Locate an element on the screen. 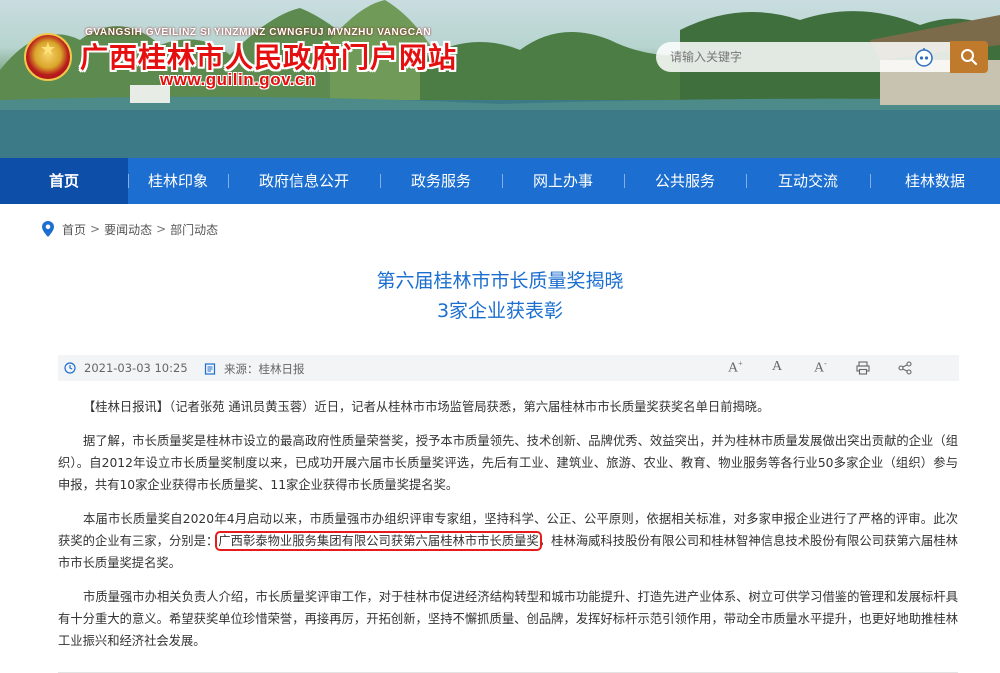  font-larger-button: A+ is located at coordinates (735, 368).